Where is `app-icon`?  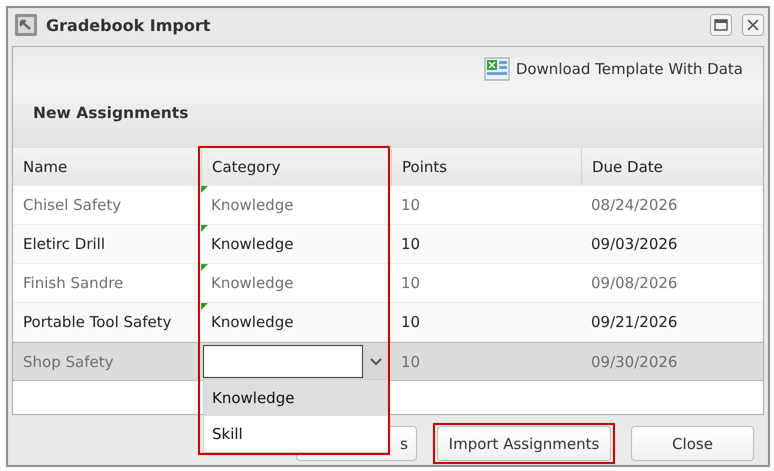 app-icon is located at coordinates (26, 25).